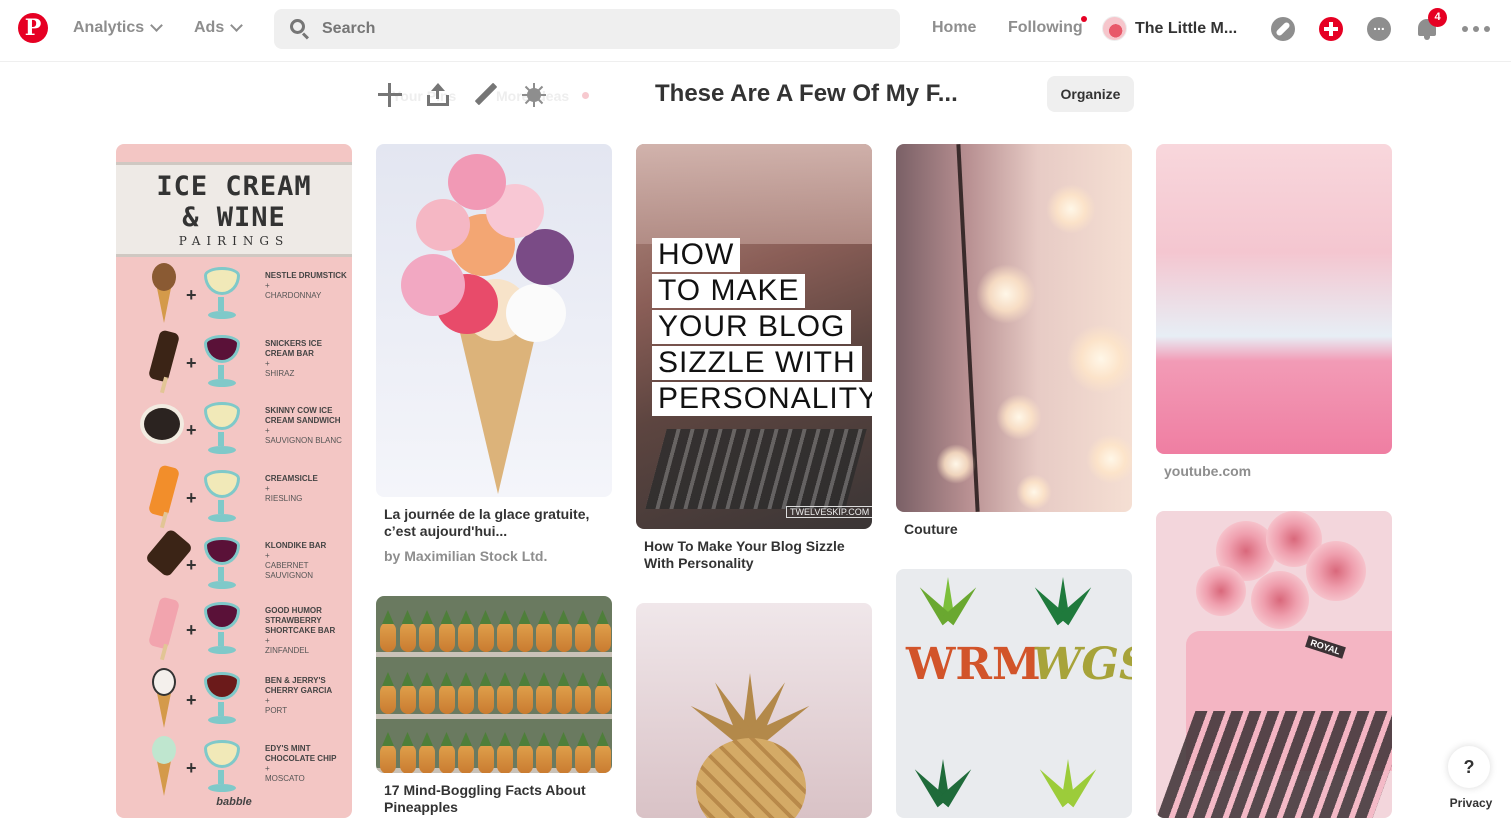 The width and height of the screenshot is (1511, 818). I want to click on compass-icon, so click(1283, 29).